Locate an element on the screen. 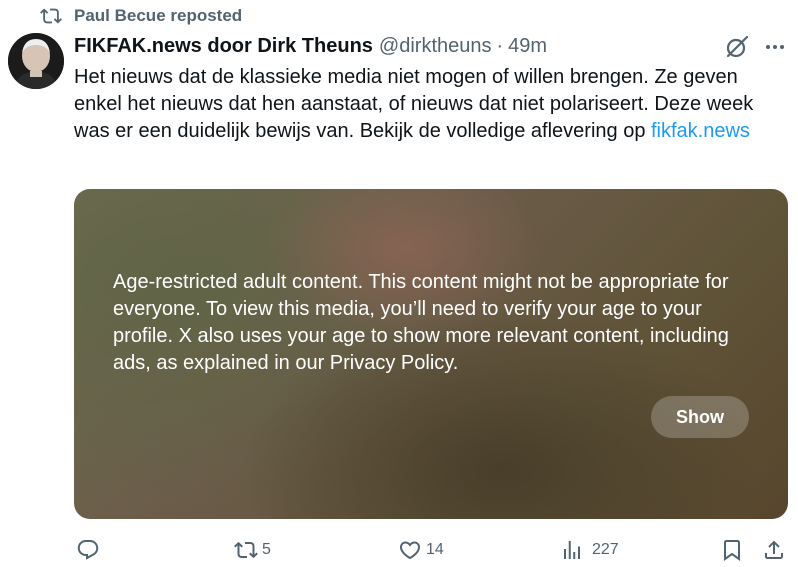 This screenshot has height=567, width=798. show-media-button: Show is located at coordinates (700, 417).